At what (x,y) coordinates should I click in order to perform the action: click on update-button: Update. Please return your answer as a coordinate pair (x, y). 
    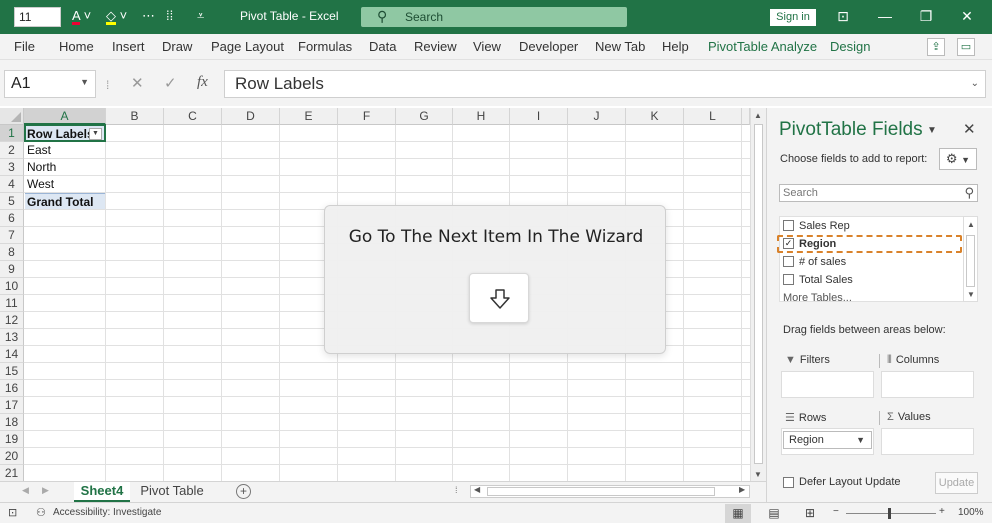
    Looking at the image, I should click on (956, 483).